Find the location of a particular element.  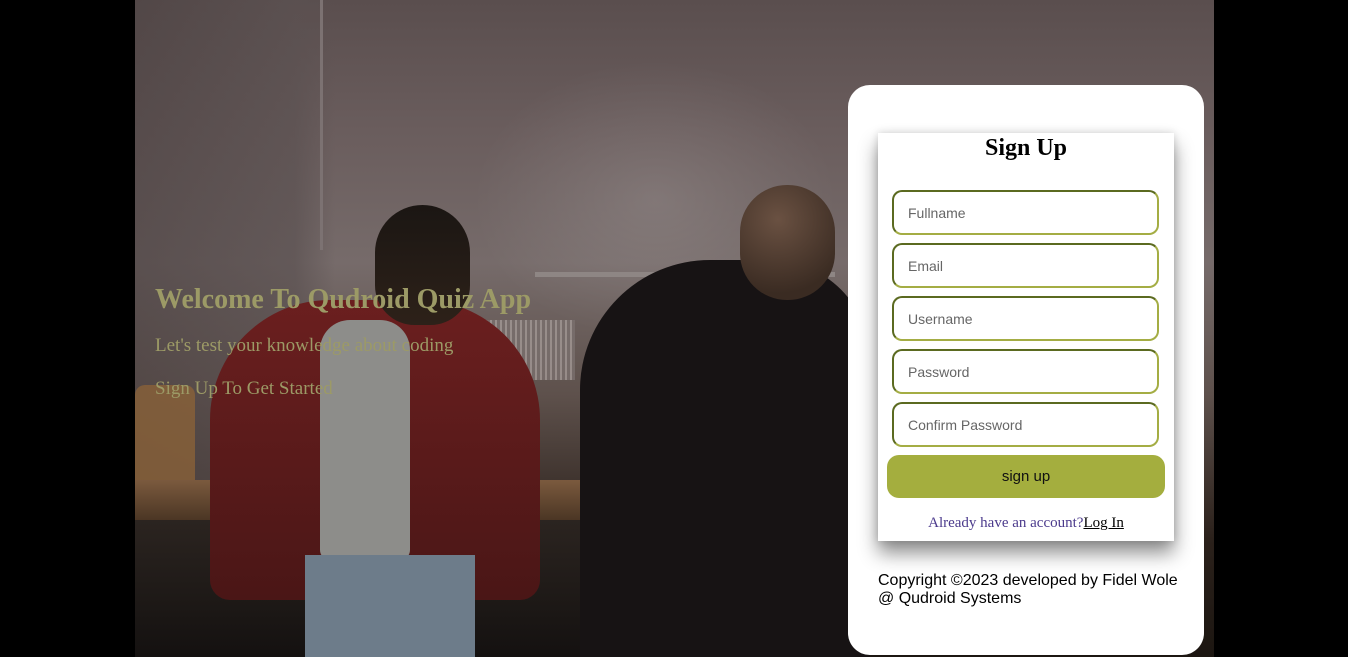

confirm-password-input is located at coordinates (1025, 424).